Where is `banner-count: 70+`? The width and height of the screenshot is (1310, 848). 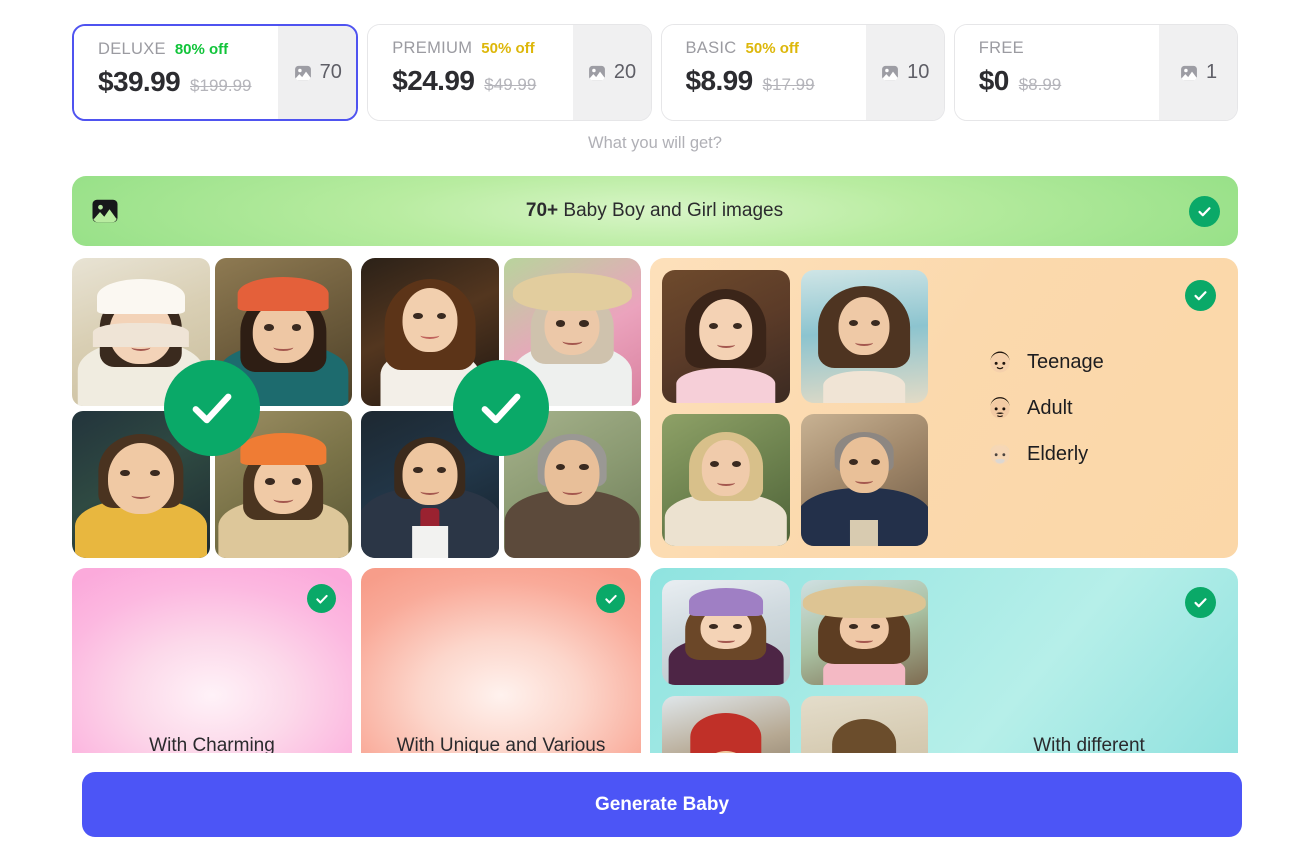 banner-count: 70+ is located at coordinates (542, 210).